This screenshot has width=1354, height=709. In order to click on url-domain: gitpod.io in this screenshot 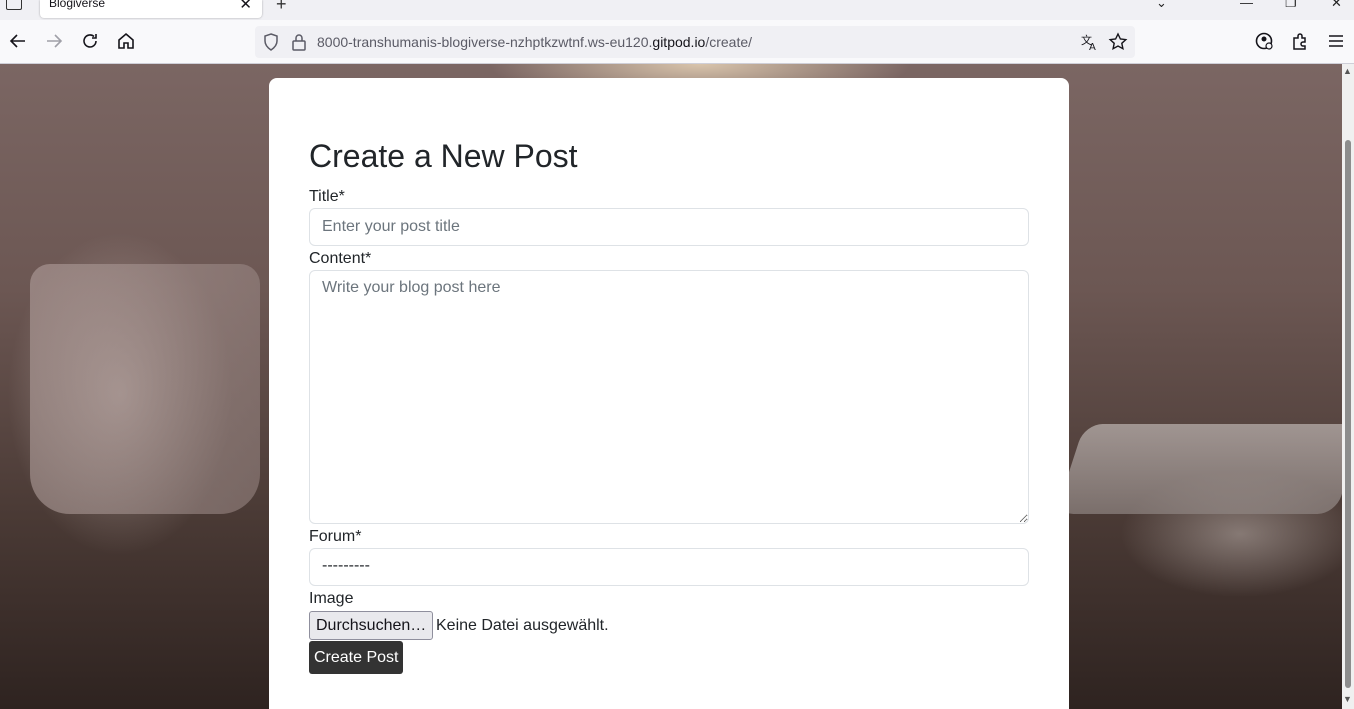, I will do `click(679, 42)`.